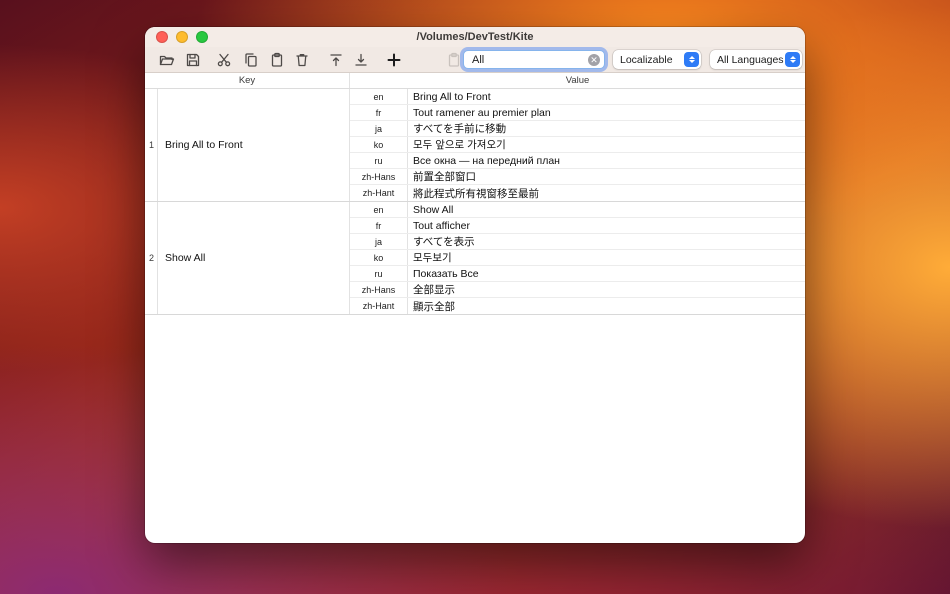 The image size is (950, 594). I want to click on language-dropdown-label: All Languages, so click(750, 59).